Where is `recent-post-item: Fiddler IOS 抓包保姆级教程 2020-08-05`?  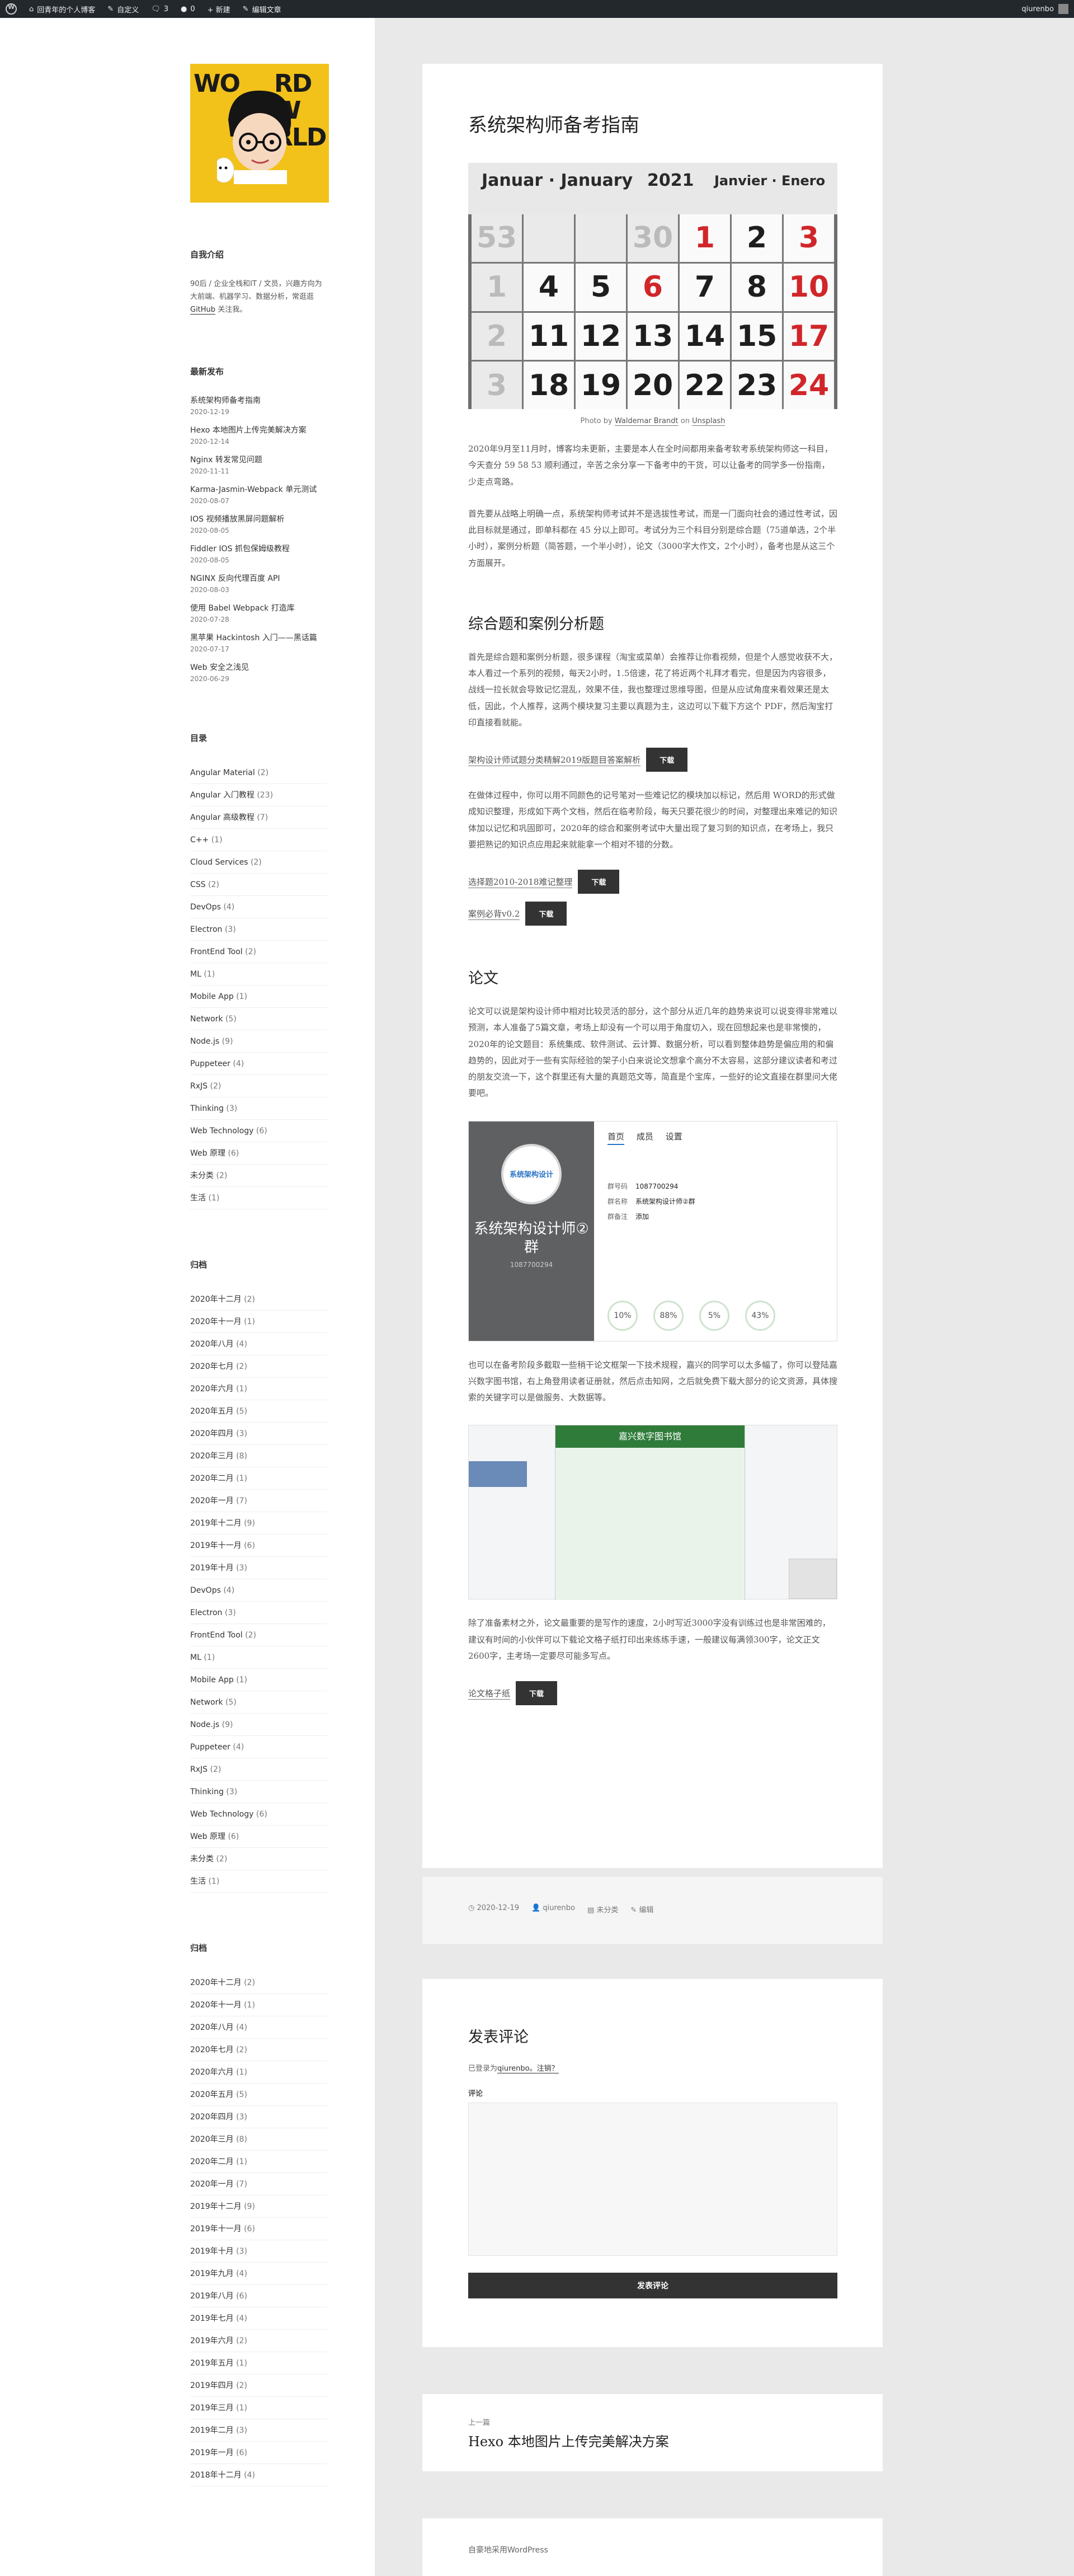 recent-post-item: Fiddler IOS 抓包保姆级教程 2020-08-05 is located at coordinates (258, 553).